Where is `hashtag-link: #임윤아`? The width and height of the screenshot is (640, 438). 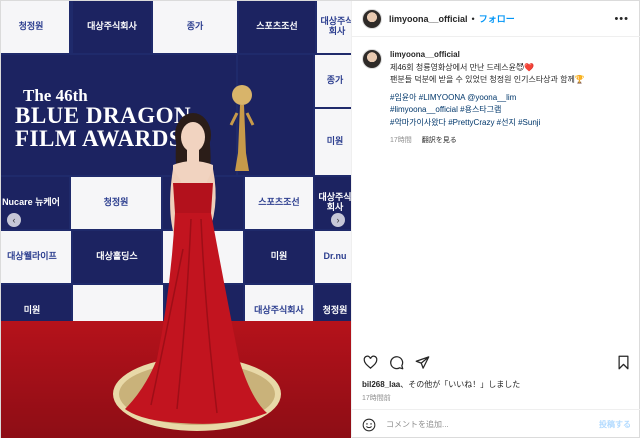
hashtag-link: #임윤아 is located at coordinates (403, 97).